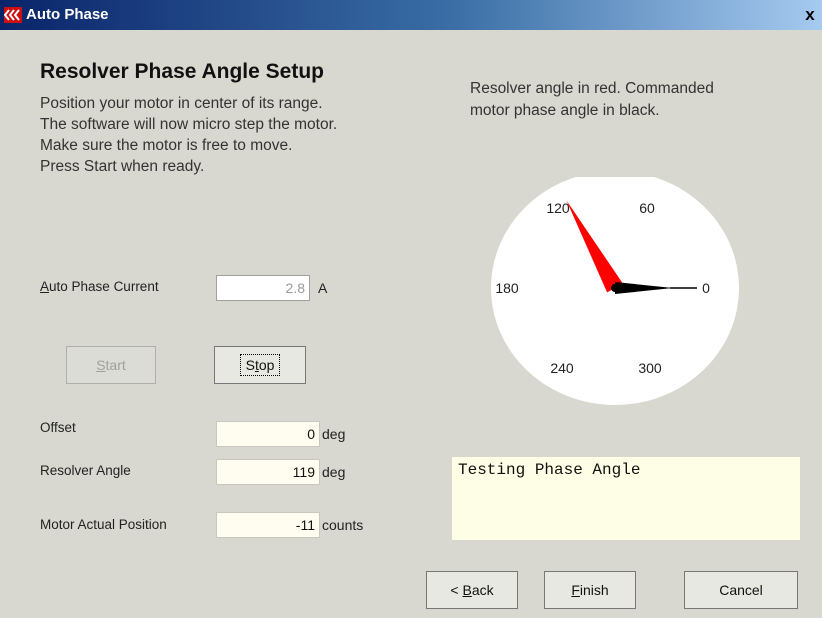 The width and height of the screenshot is (822, 618). What do you see at coordinates (334, 434) in the screenshot?
I see `offset-unit: deg` at bounding box center [334, 434].